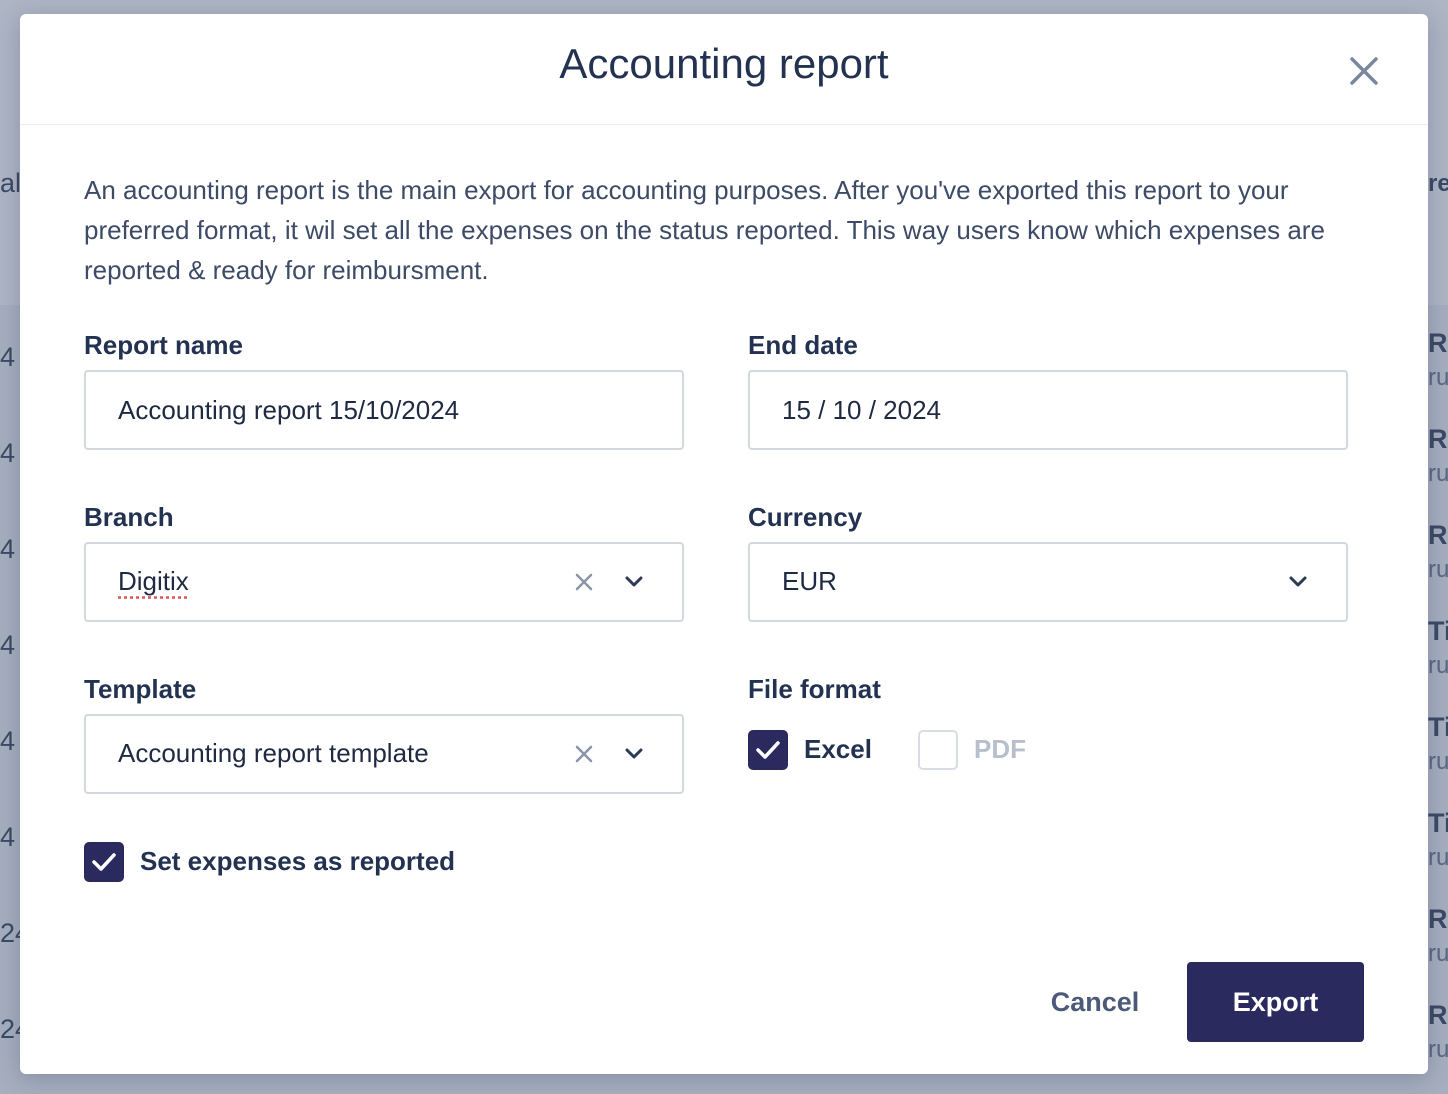 The image size is (1448, 1094). What do you see at coordinates (814, 689) in the screenshot?
I see `file-format-label: File format` at bounding box center [814, 689].